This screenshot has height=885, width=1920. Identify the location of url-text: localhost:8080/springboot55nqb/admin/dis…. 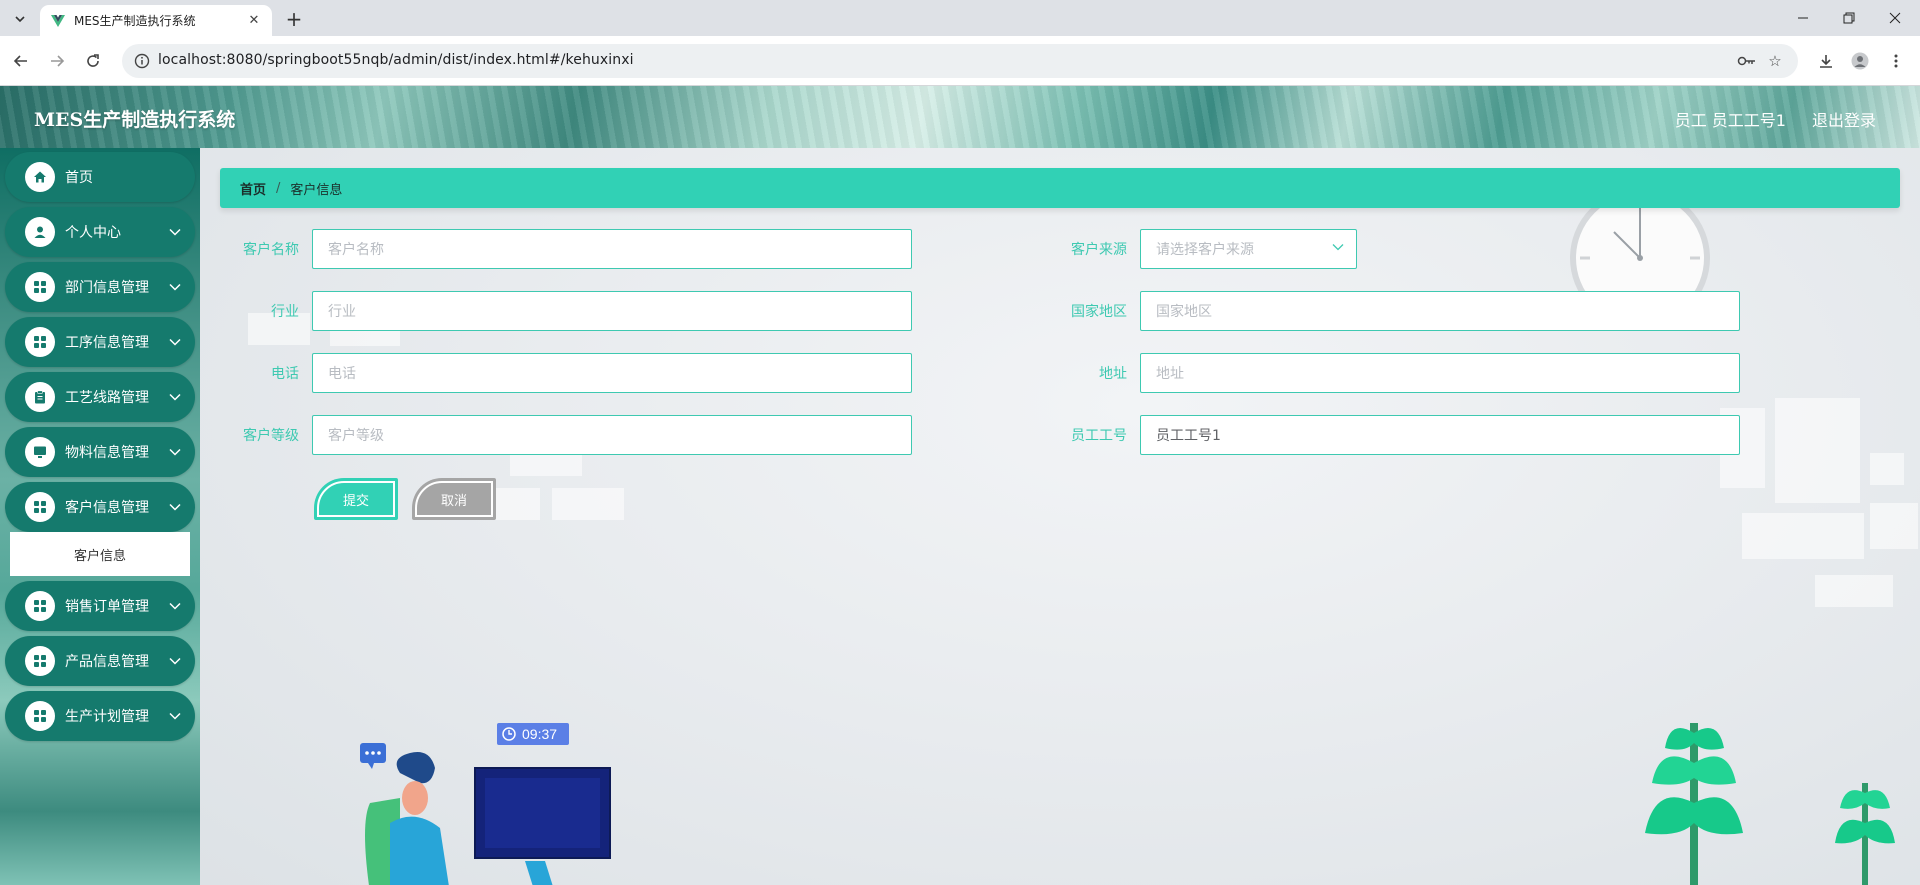
(396, 60).